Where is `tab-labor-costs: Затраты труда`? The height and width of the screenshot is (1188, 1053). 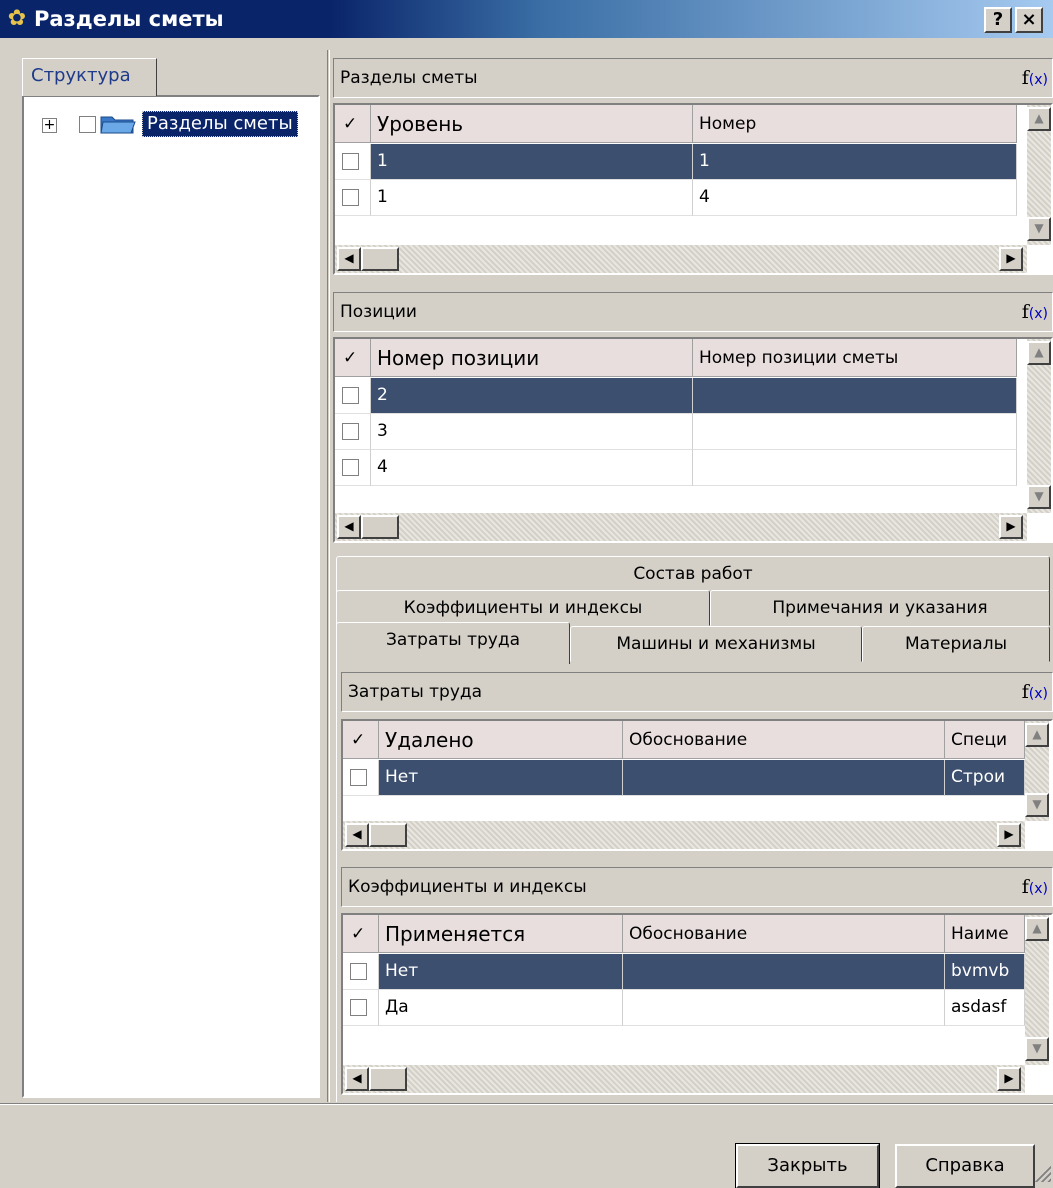 tab-labor-costs: Затраты труда is located at coordinates (453, 643).